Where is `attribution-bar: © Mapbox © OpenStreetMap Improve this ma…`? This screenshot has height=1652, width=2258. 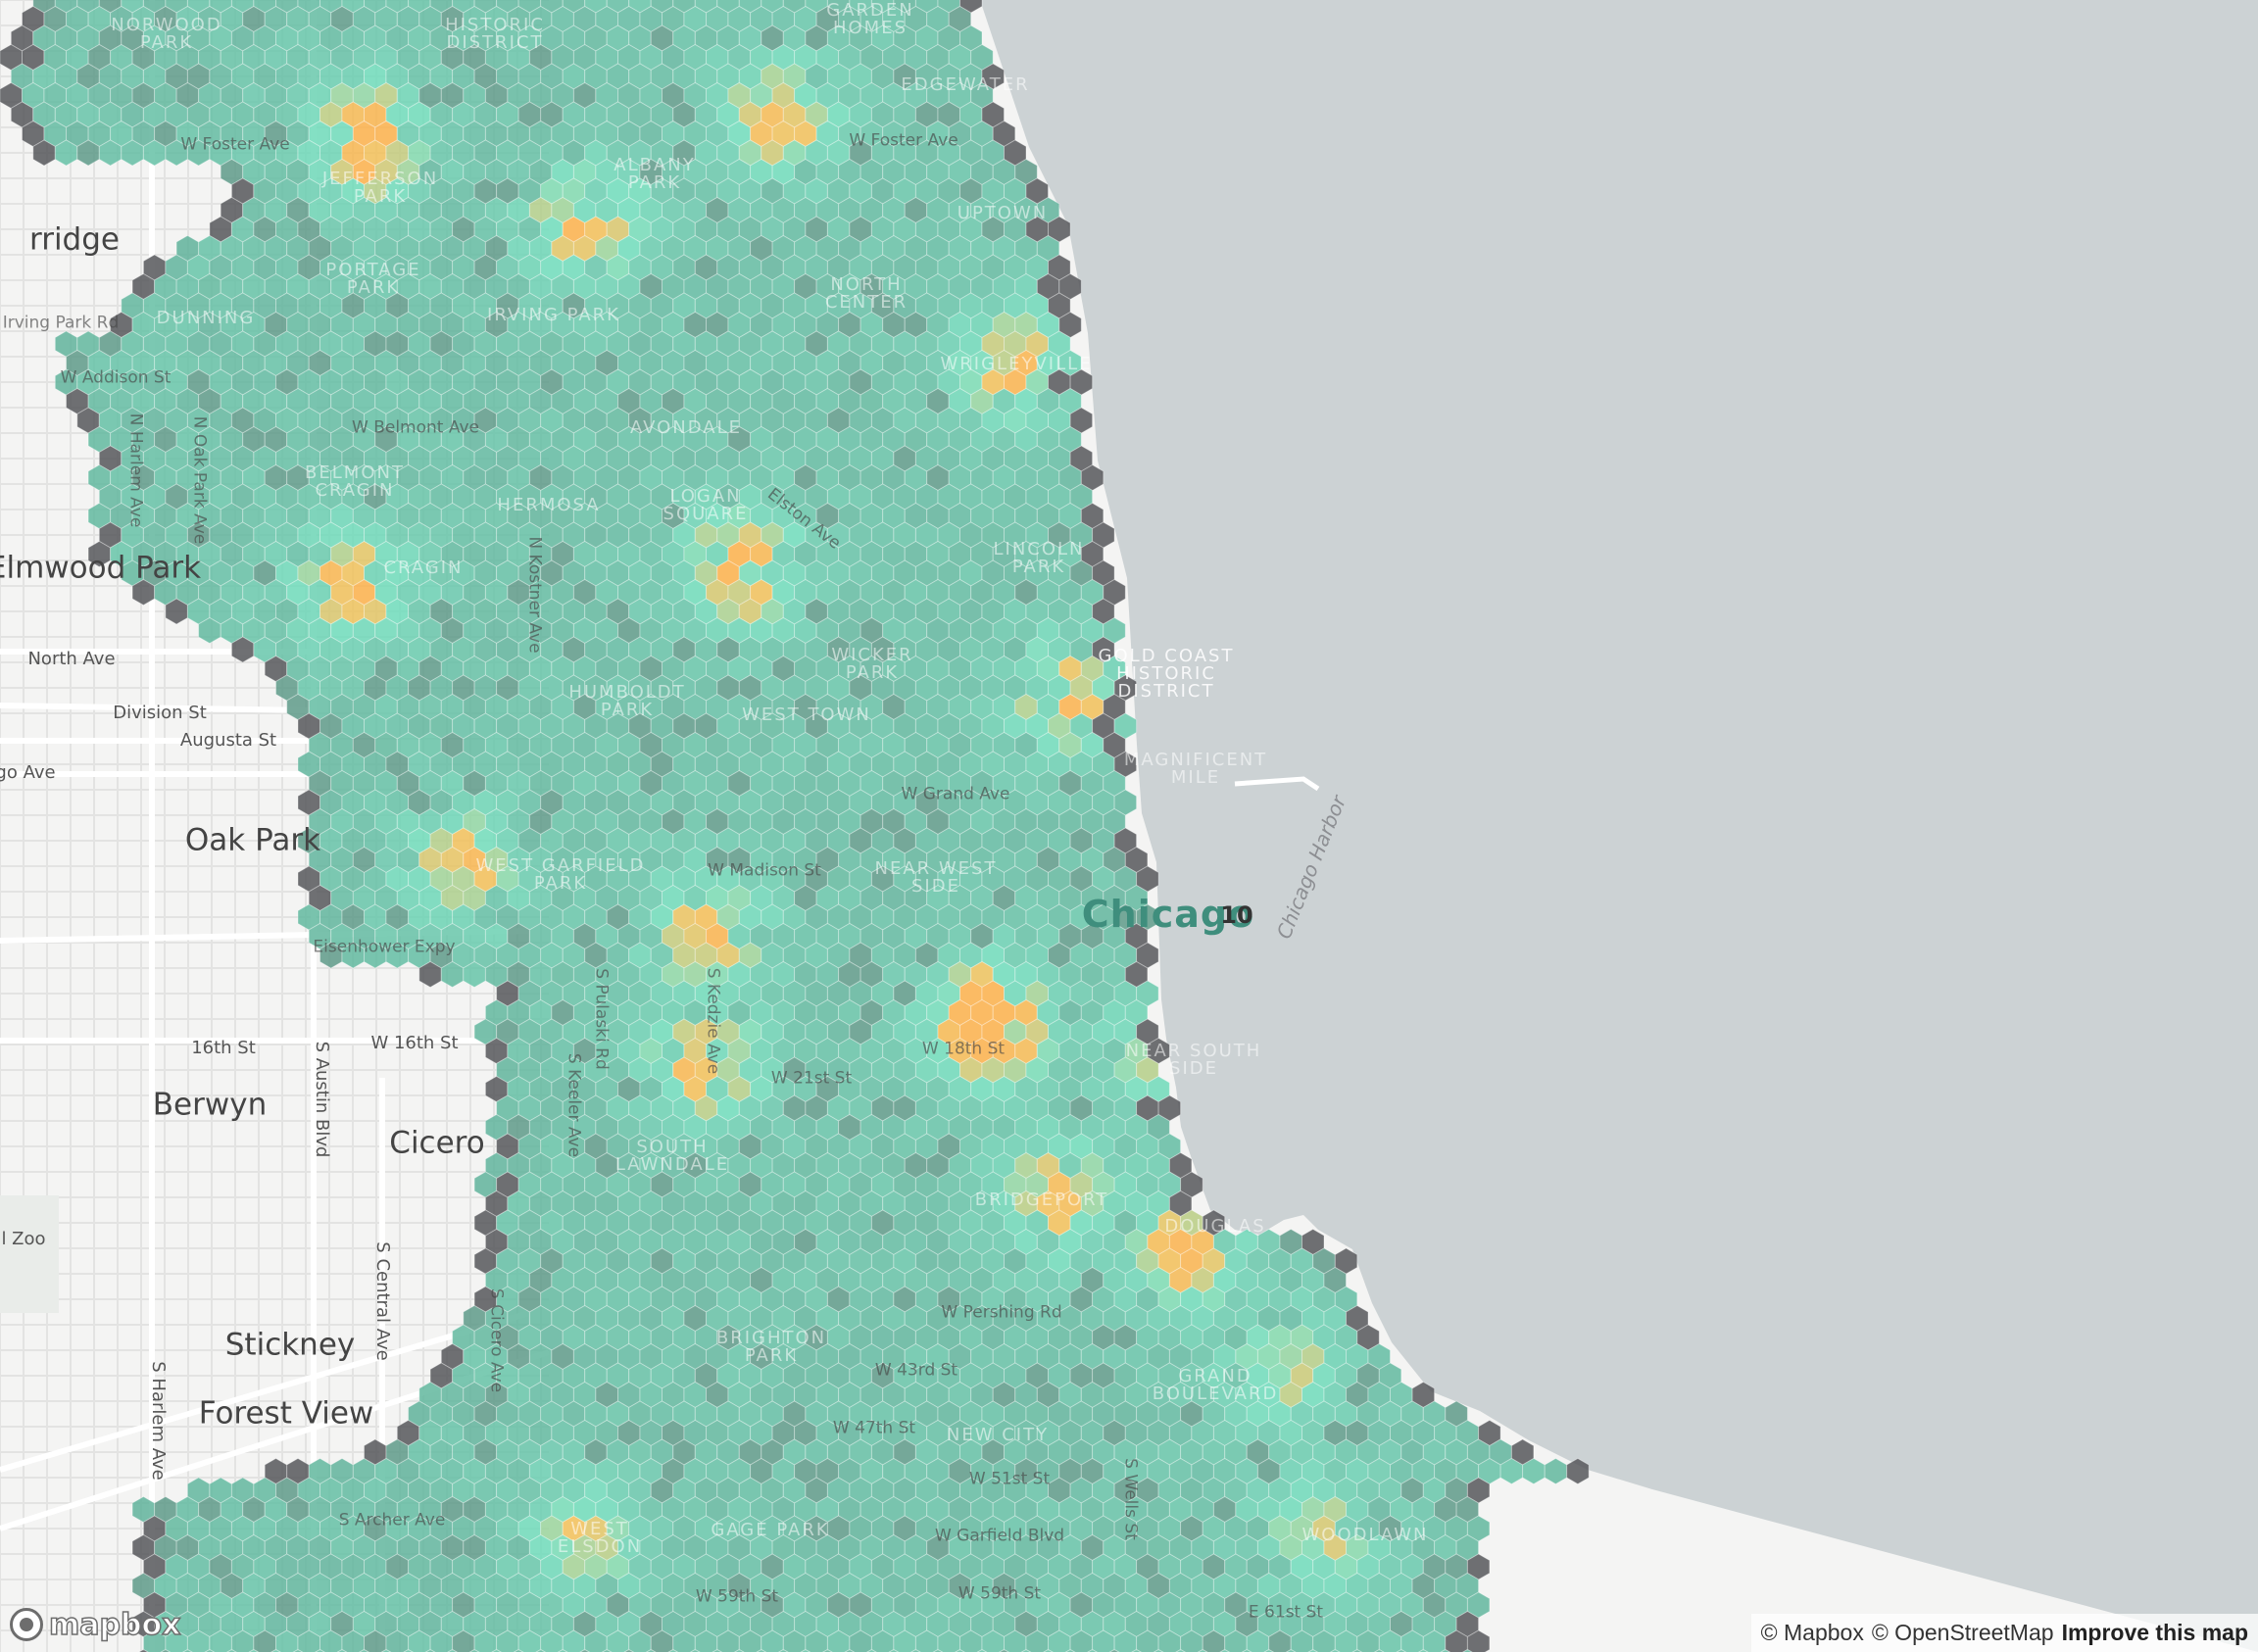
attribution-bar: © Mapbox © OpenStreetMap Improve this ma… is located at coordinates (2004, 1633).